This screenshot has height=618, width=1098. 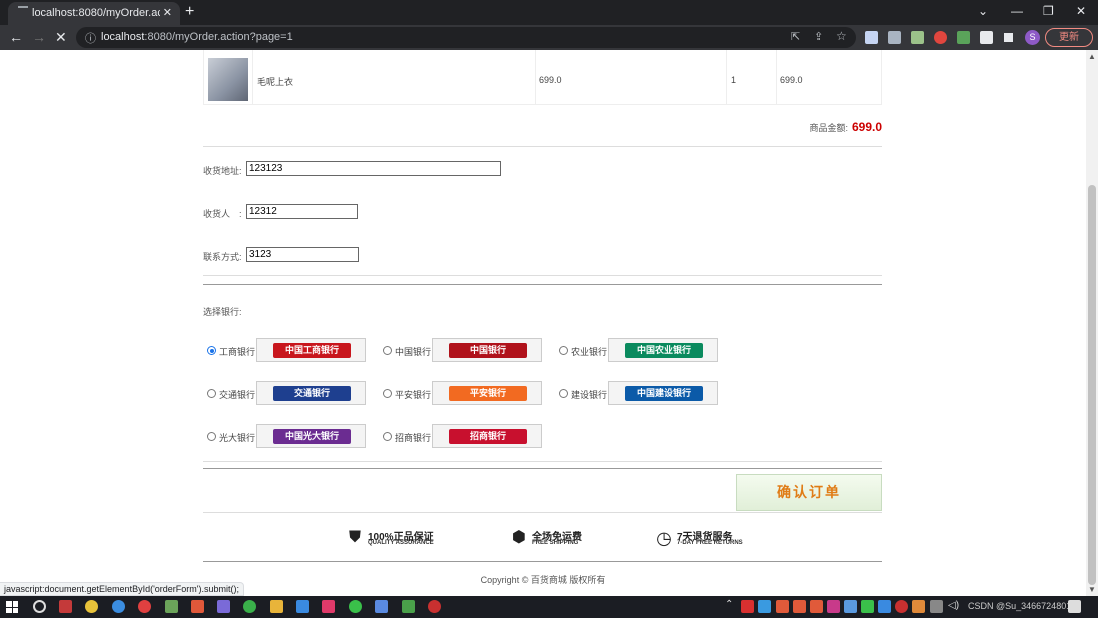 I want to click on product-thumbnail, so click(x=228, y=79).